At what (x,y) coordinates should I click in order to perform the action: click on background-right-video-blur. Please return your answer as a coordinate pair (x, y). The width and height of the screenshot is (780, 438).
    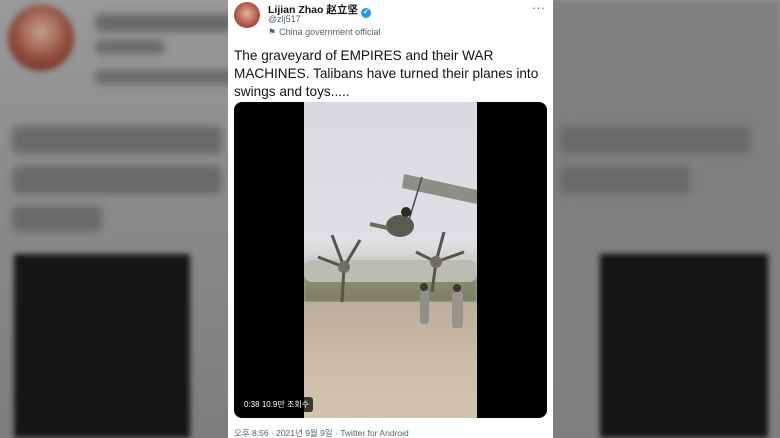
    Looking at the image, I should click on (684, 346).